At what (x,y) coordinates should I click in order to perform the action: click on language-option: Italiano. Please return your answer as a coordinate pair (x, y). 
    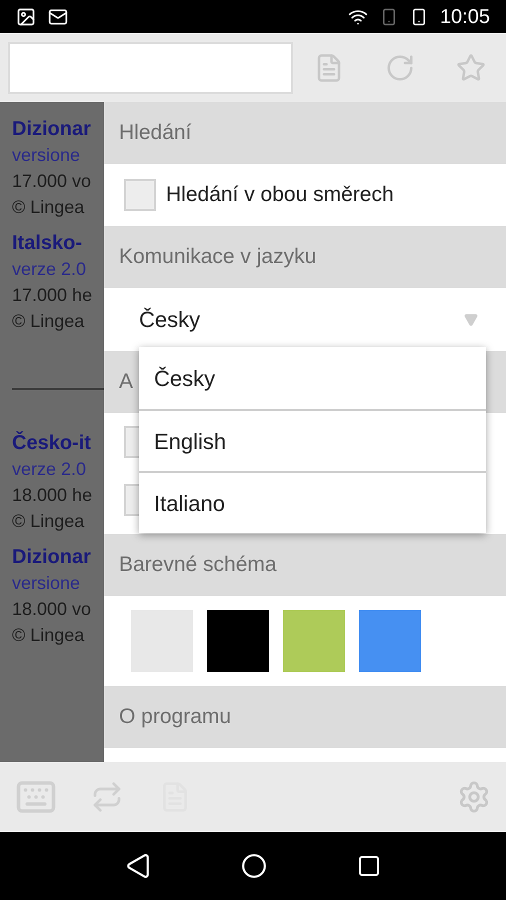
    Looking at the image, I should click on (312, 502).